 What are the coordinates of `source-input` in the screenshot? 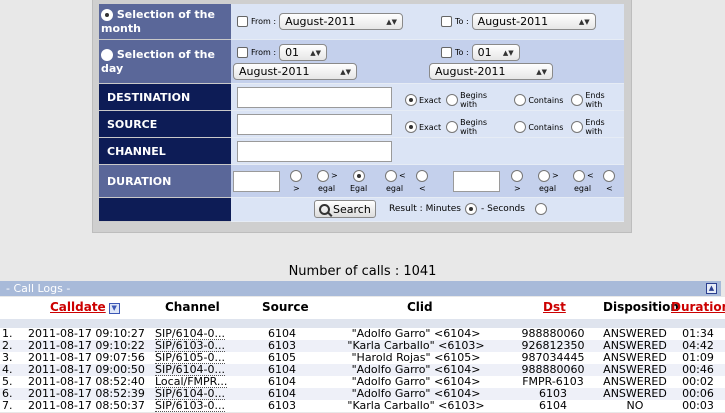 It's located at (314, 124).